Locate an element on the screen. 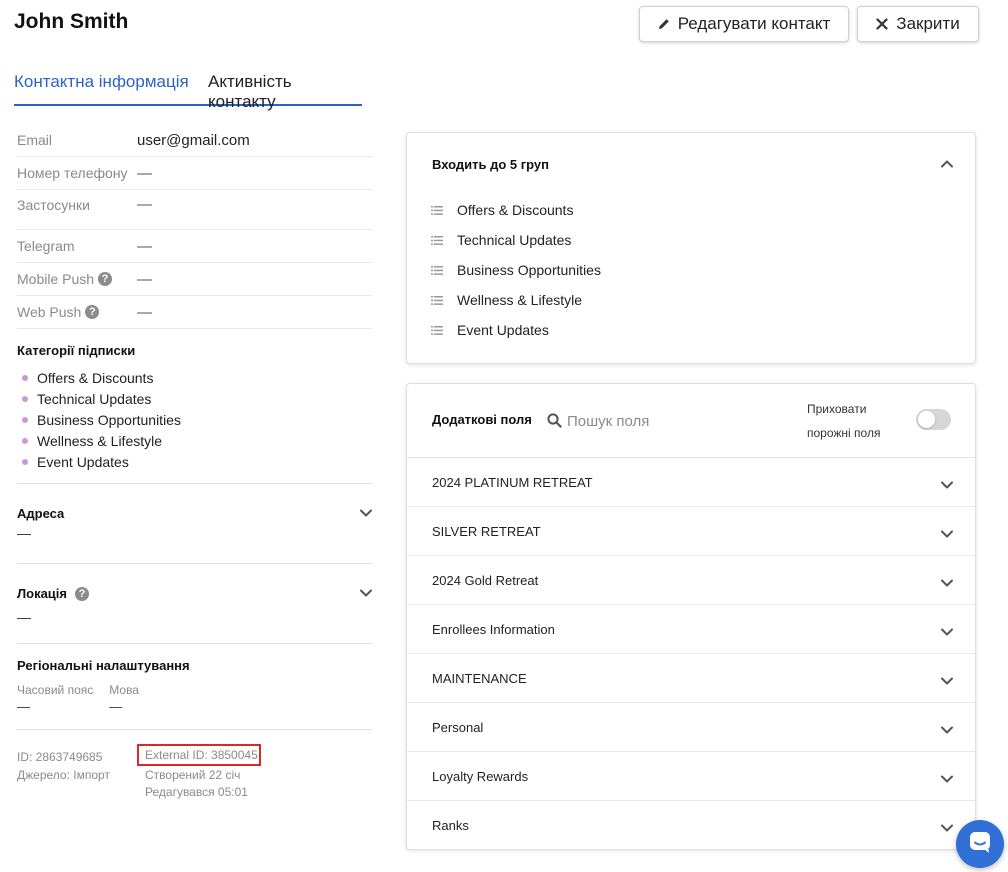  groups-title: Входить до 5 груп is located at coordinates (491, 164).